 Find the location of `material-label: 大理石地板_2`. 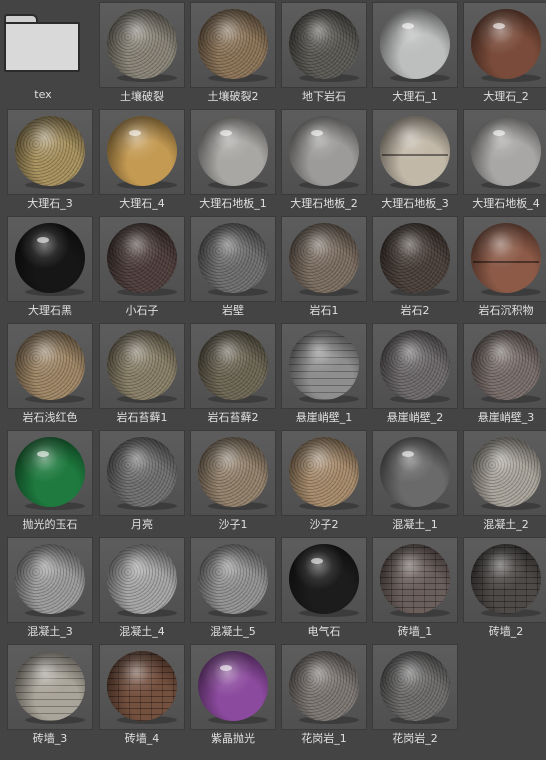

material-label: 大理石地板_2 is located at coordinates (324, 203).